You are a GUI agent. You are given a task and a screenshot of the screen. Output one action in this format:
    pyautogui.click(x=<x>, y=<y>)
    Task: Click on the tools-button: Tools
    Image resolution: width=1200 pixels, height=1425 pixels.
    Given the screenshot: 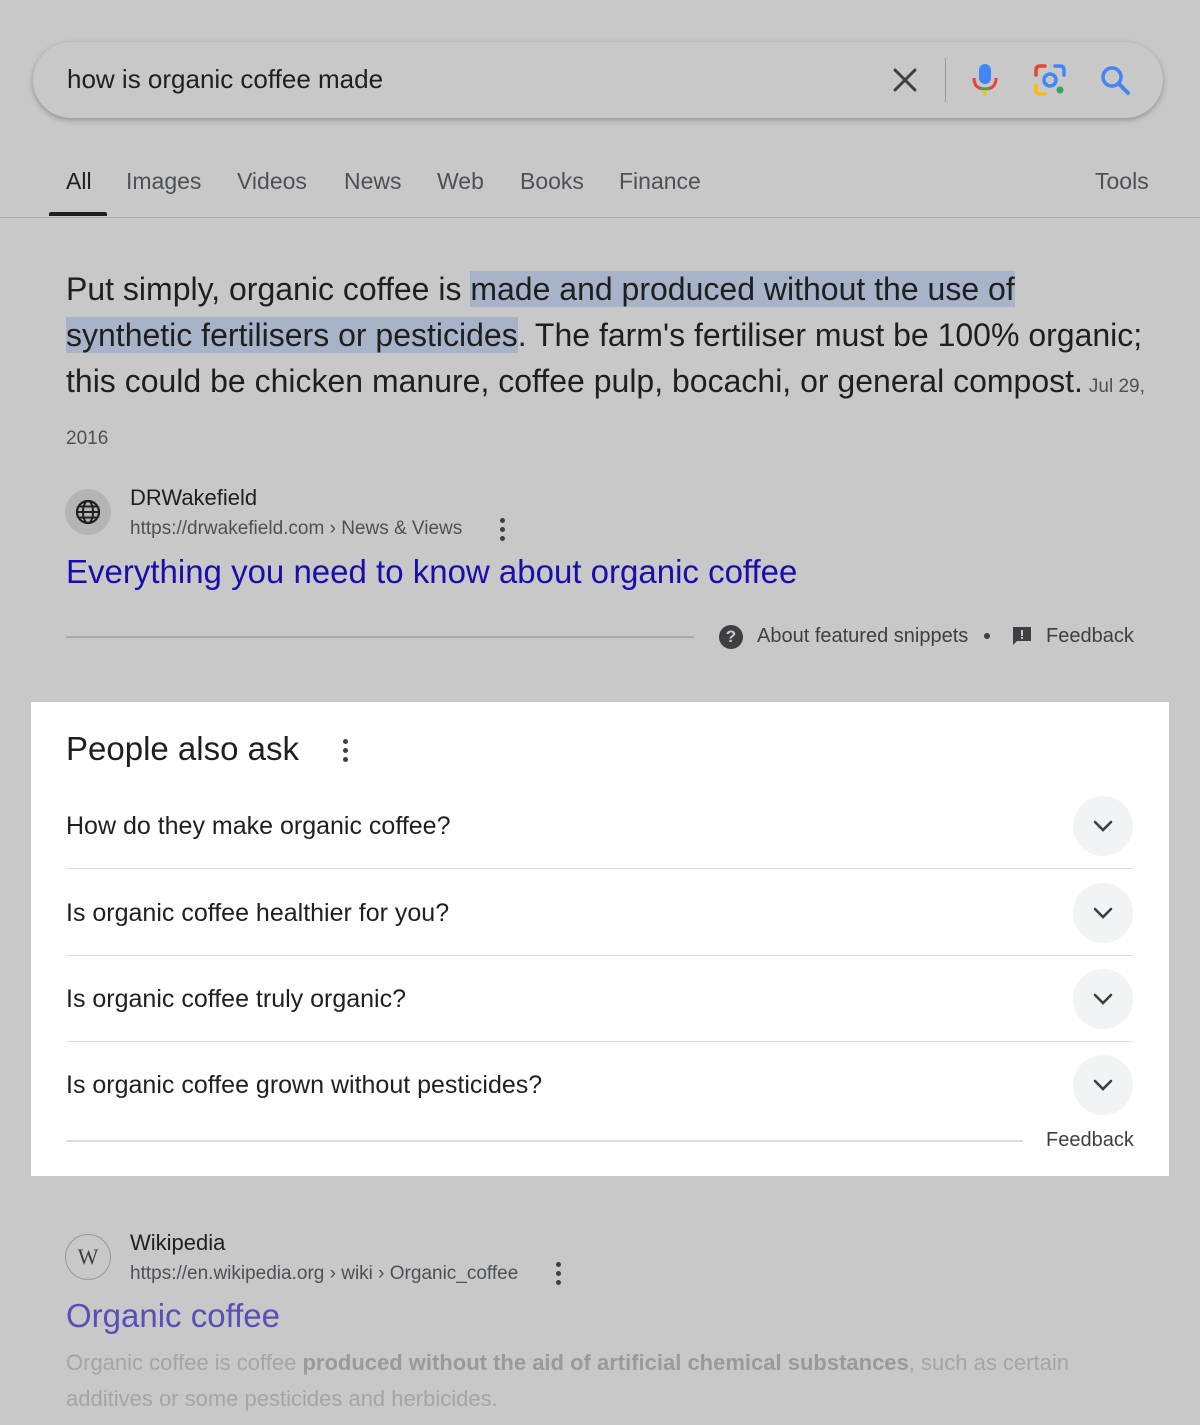 What is the action you would take?
    pyautogui.click(x=1122, y=181)
    